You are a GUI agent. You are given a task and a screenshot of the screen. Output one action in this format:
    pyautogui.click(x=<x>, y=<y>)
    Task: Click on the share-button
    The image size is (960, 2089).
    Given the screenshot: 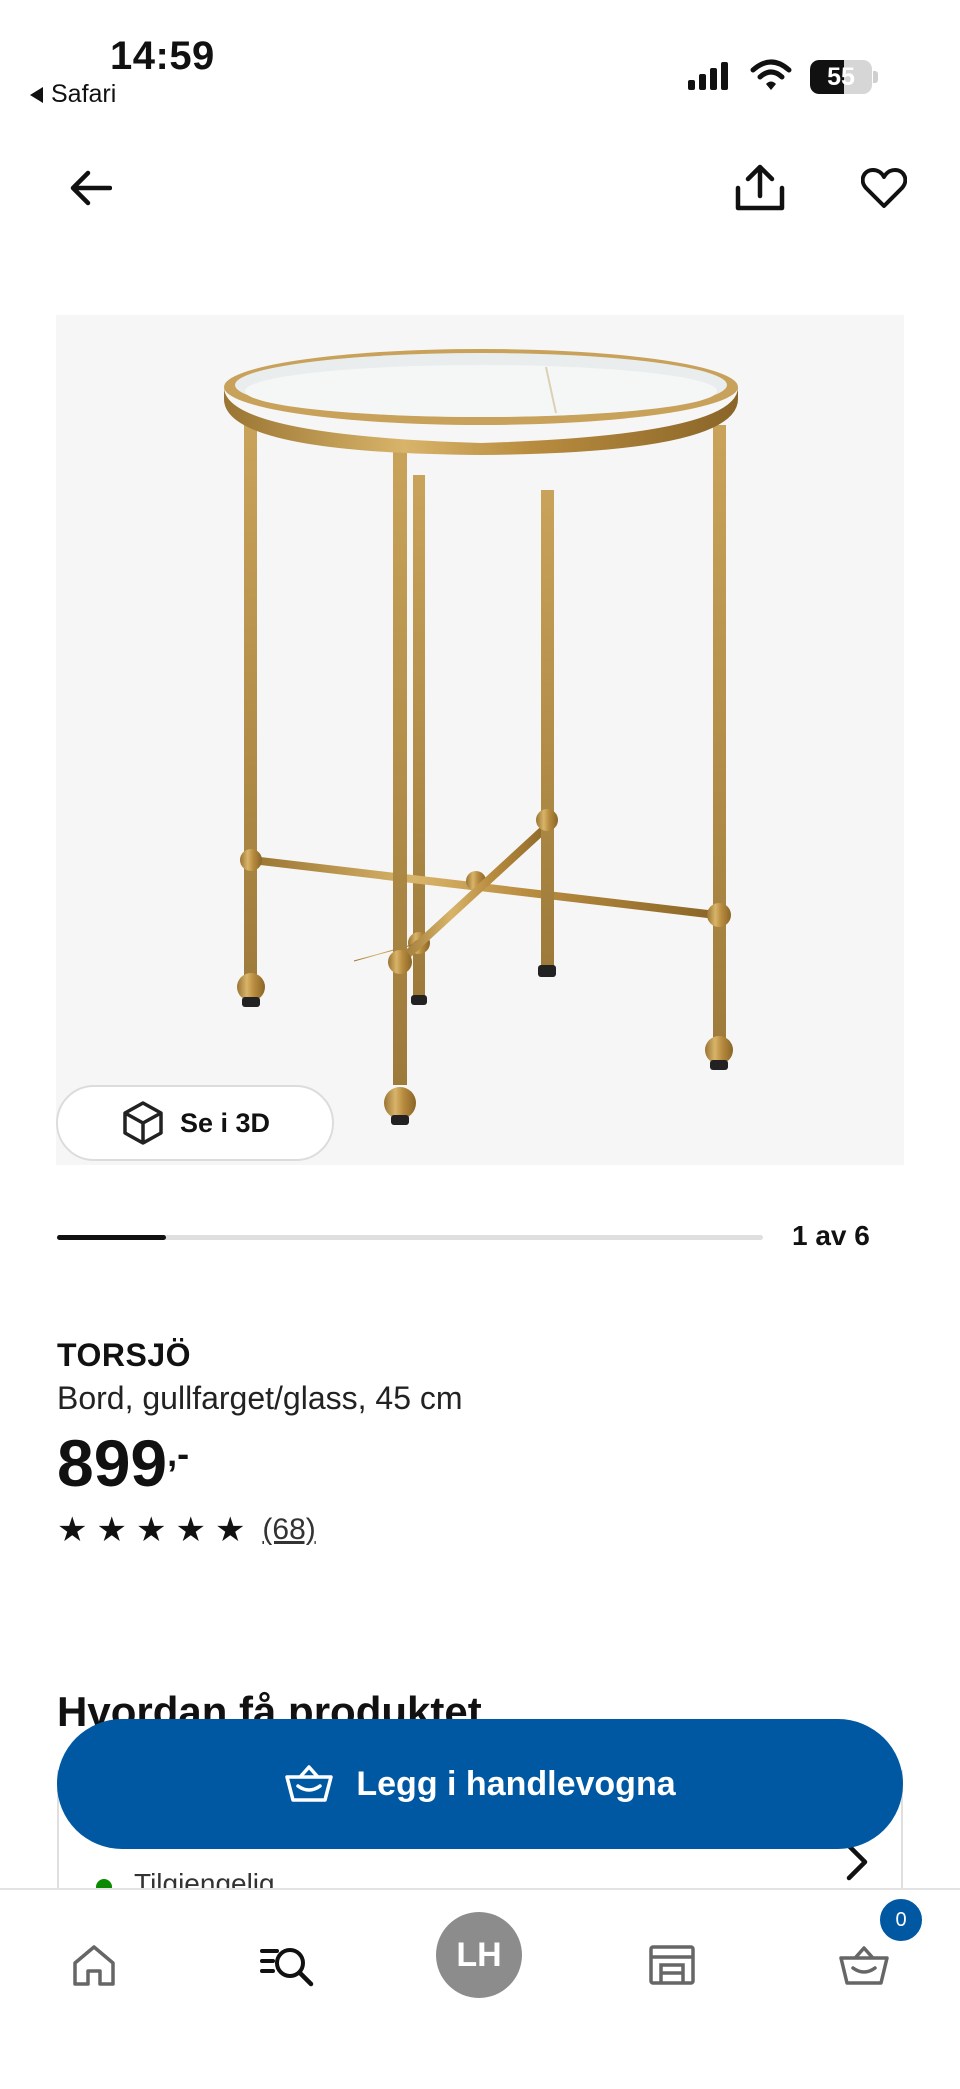 What is the action you would take?
    pyautogui.click(x=760, y=188)
    